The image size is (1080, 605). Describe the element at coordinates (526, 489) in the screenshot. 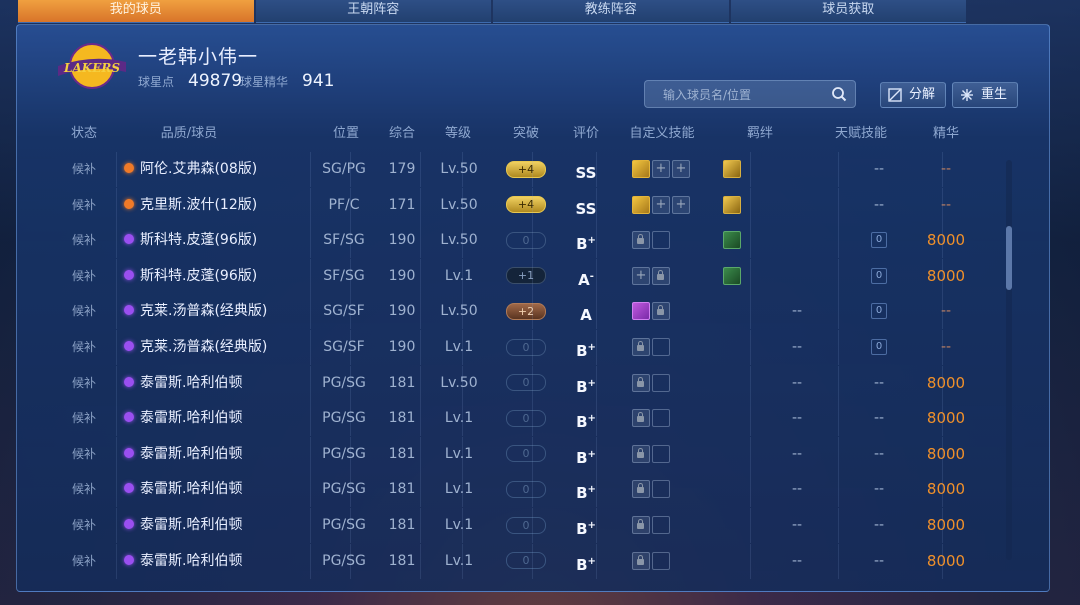

I see `breakthrough-cell: 0` at that location.